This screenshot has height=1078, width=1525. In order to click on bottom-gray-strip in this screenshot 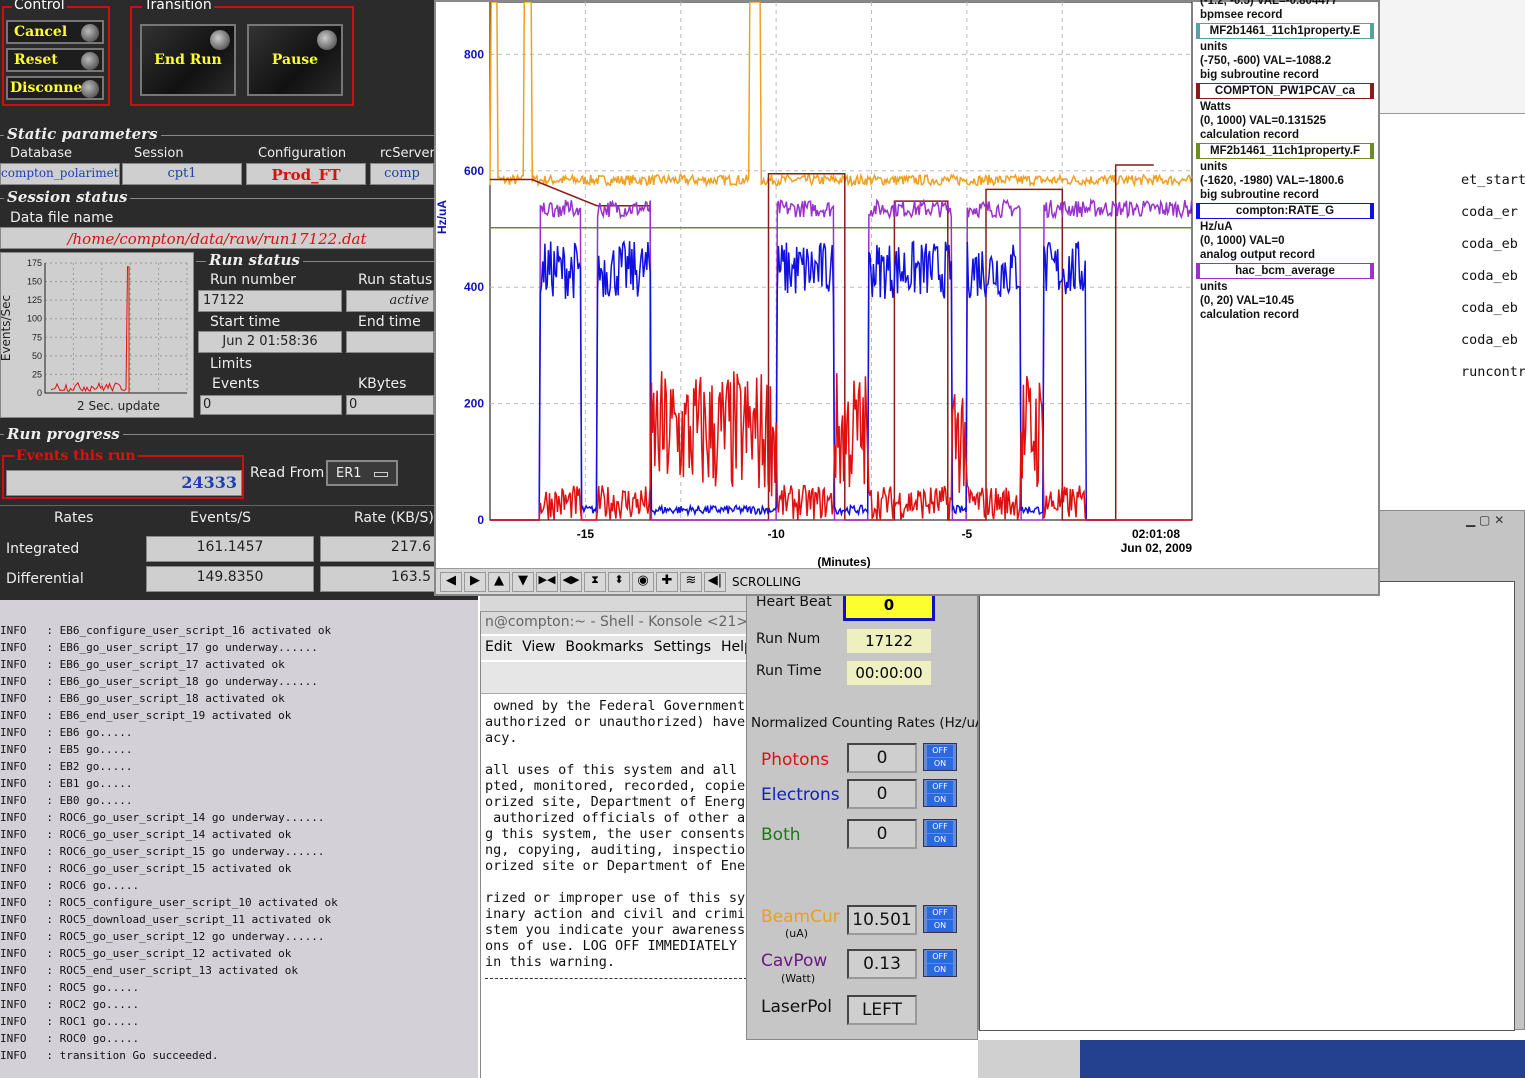, I will do `click(1029, 1059)`.